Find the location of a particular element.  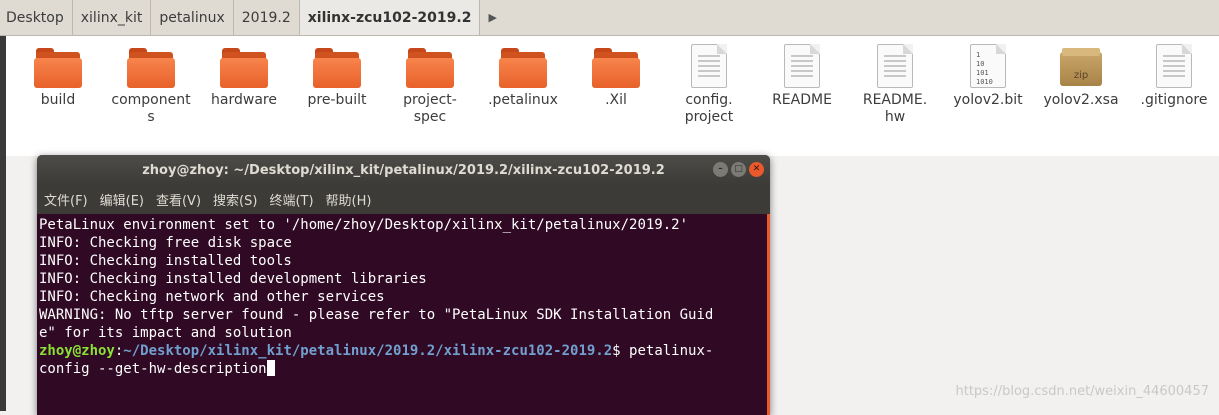

terminal-line: INFO: Checking installed tools is located at coordinates (165, 261).